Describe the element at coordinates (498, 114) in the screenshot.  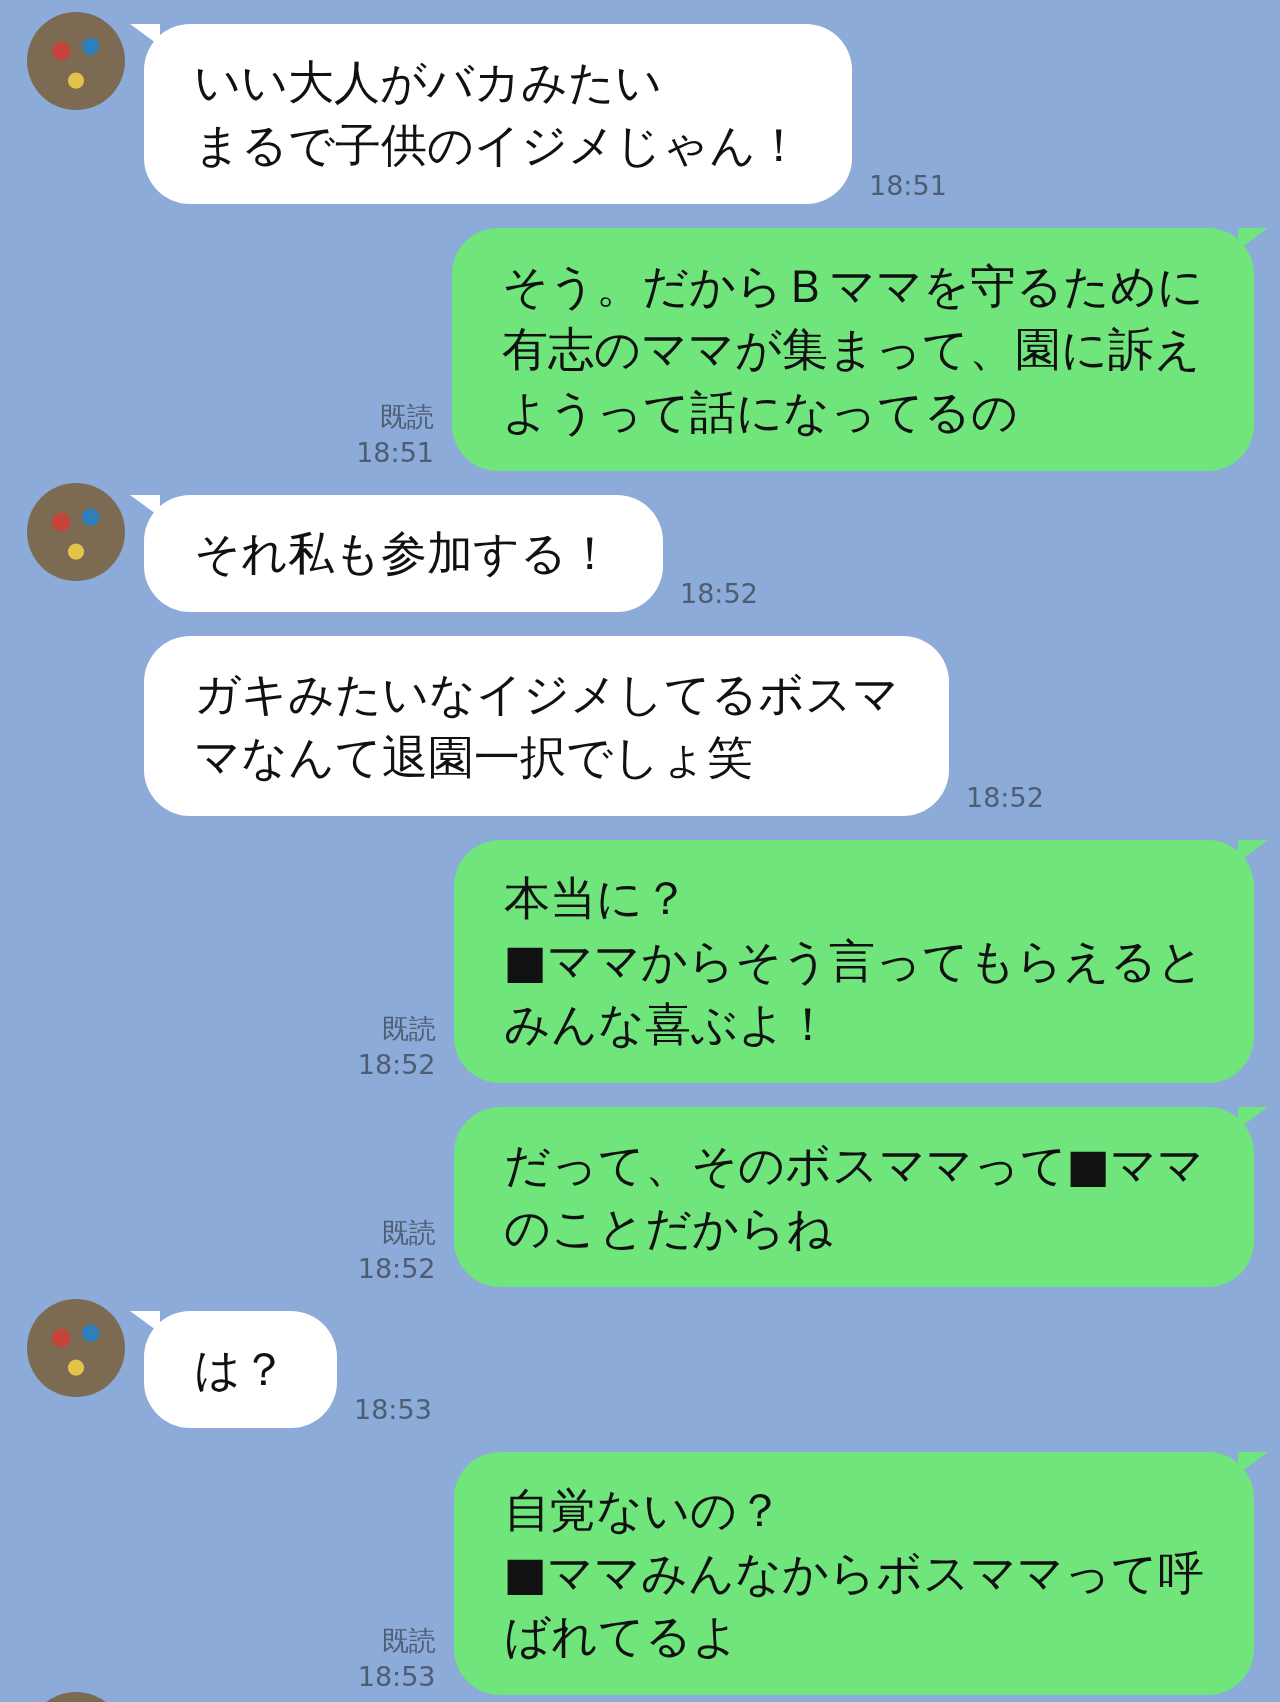
I see `message-bubble: いい大人がバカみたい まるで子供のイジメじゃん！` at that location.